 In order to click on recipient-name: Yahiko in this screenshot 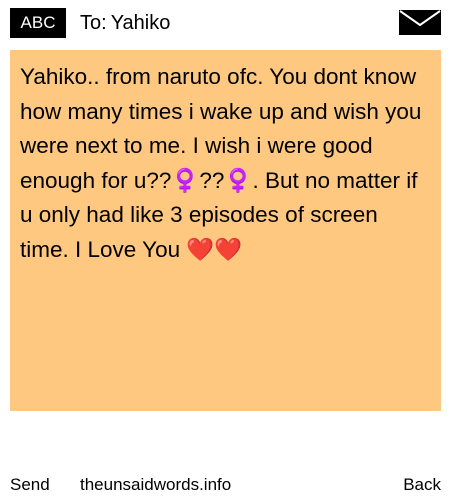, I will do `click(140, 23)`.